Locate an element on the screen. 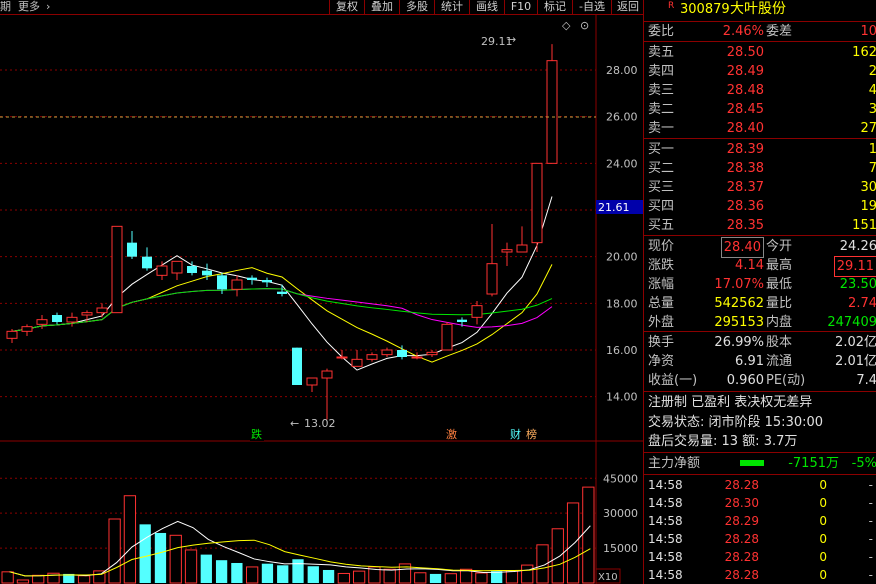  ask-price: 28.50 is located at coordinates (745, 52).